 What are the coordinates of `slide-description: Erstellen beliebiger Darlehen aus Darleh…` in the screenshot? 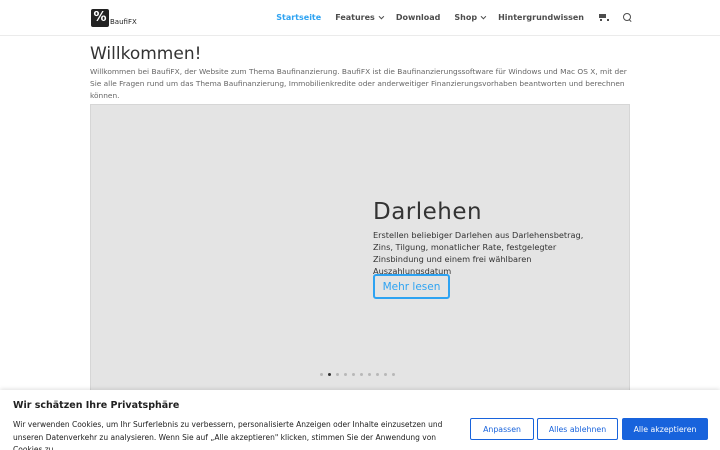 It's located at (478, 253).